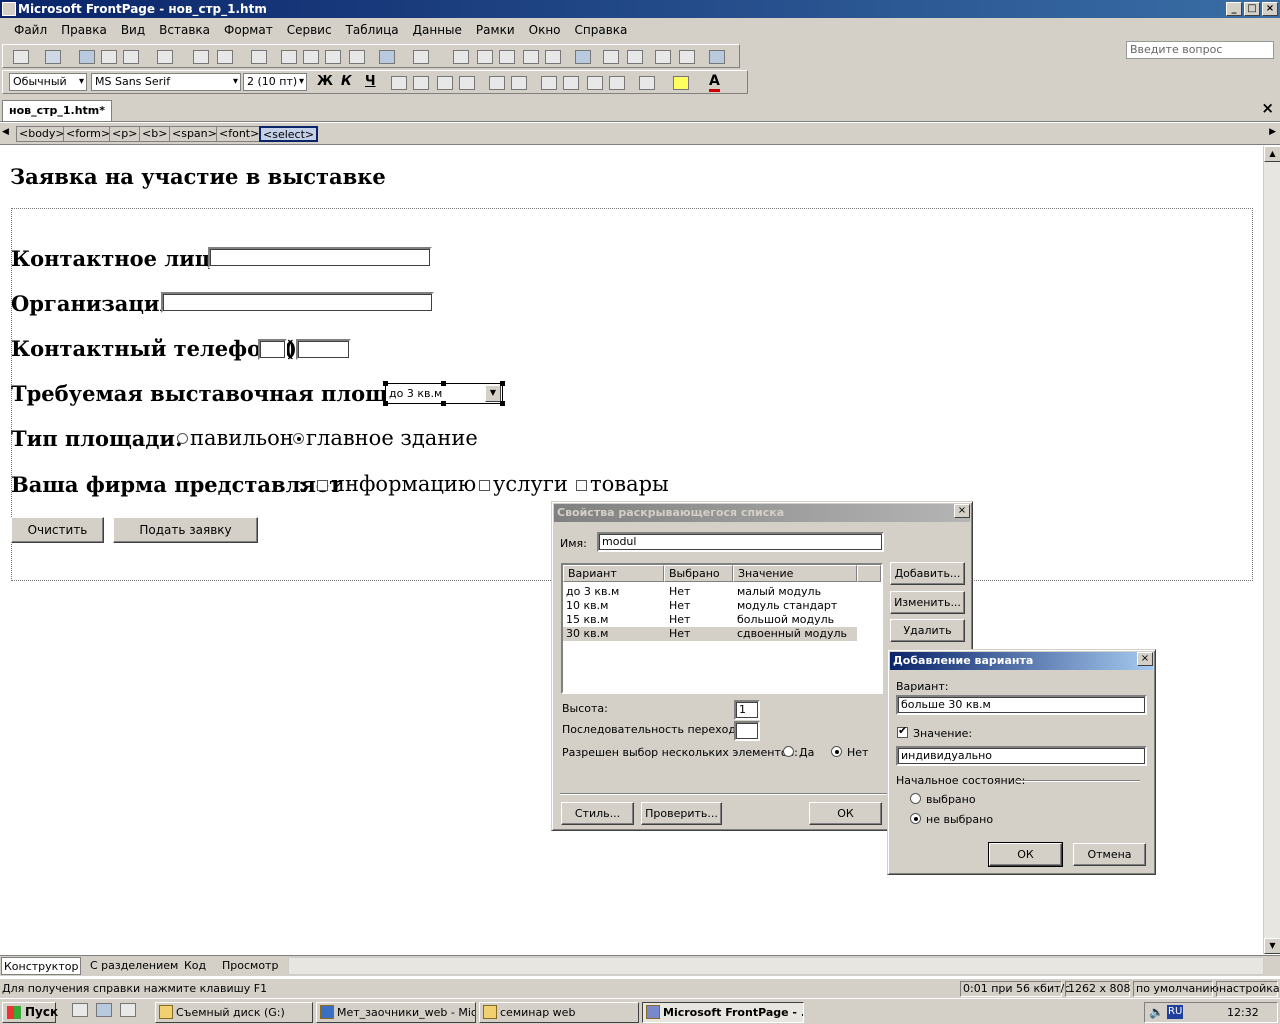 The image size is (1280, 1024). I want to click on open-folder-icon, so click(53, 57).